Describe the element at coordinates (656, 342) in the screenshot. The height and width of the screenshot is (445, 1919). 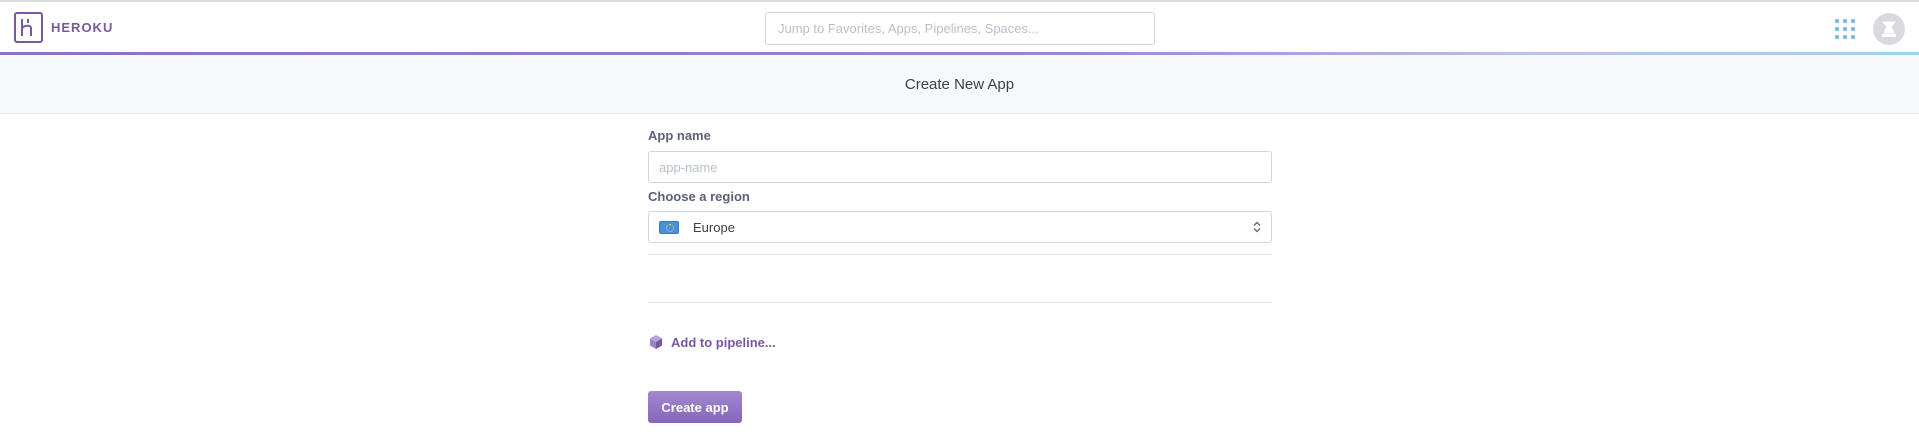
I see `pipeline-hexagon-icon` at that location.